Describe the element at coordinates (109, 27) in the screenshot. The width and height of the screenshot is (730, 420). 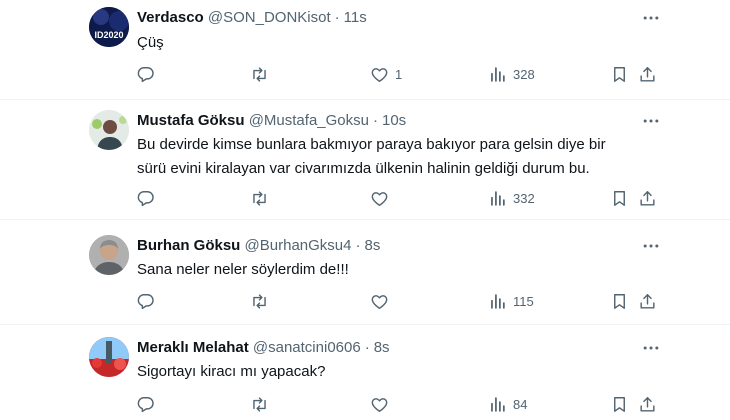
I see `avatar: ID2020` at that location.